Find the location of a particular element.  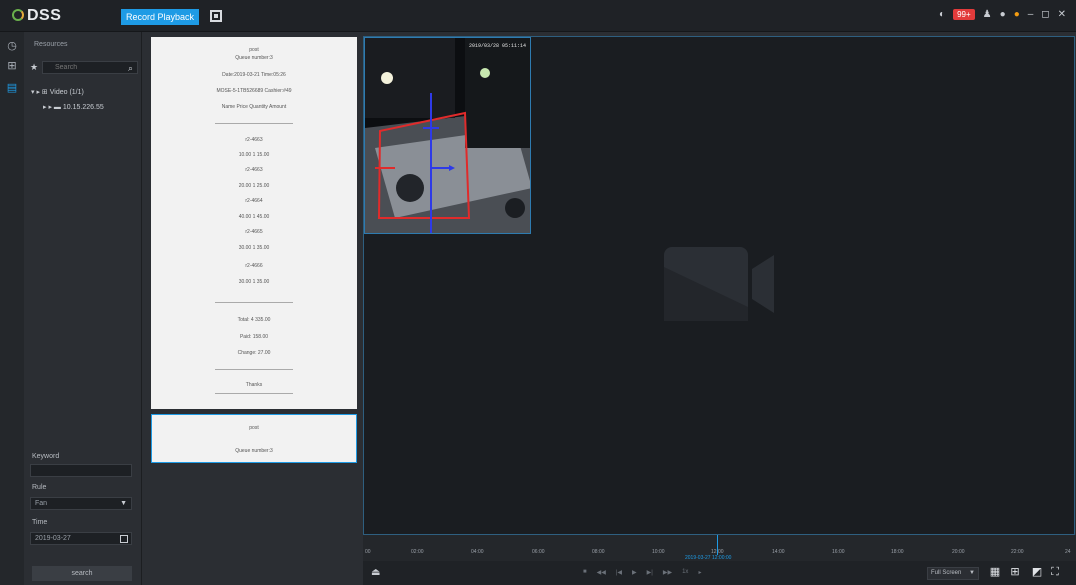

receipt-date: Date:2019-03-21 Time:05:26 is located at coordinates (254, 75).